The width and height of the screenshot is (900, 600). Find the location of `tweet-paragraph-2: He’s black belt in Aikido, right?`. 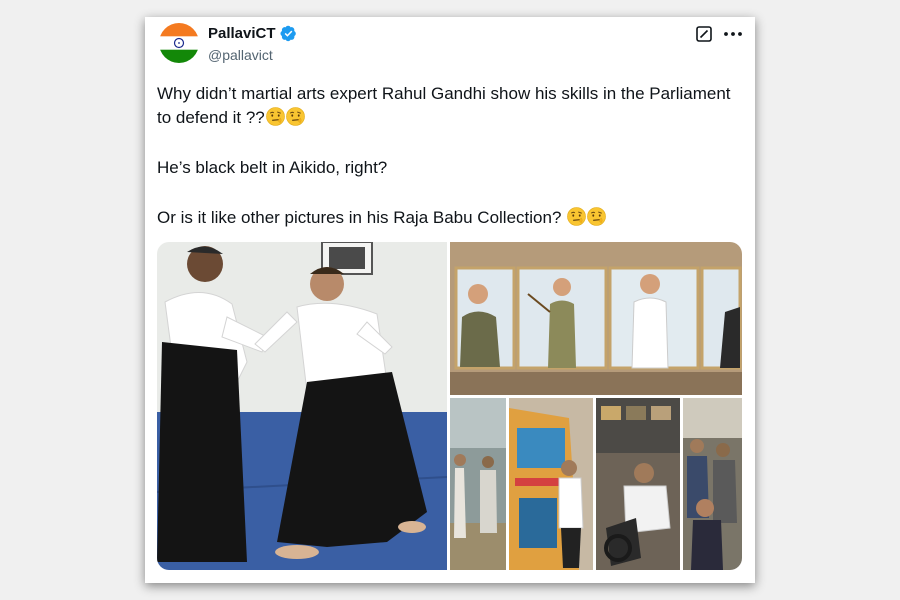

tweet-paragraph-2: He’s black belt in Aikido, right? is located at coordinates (272, 167).